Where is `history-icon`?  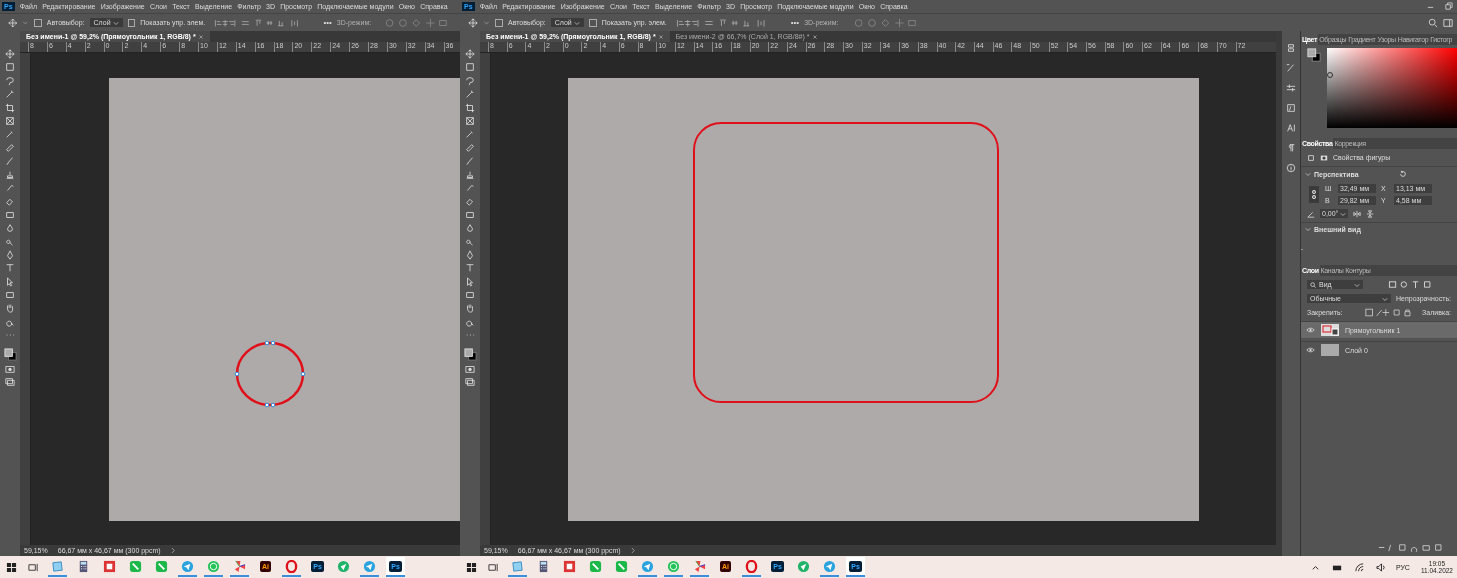 history-icon is located at coordinates (1291, 48).